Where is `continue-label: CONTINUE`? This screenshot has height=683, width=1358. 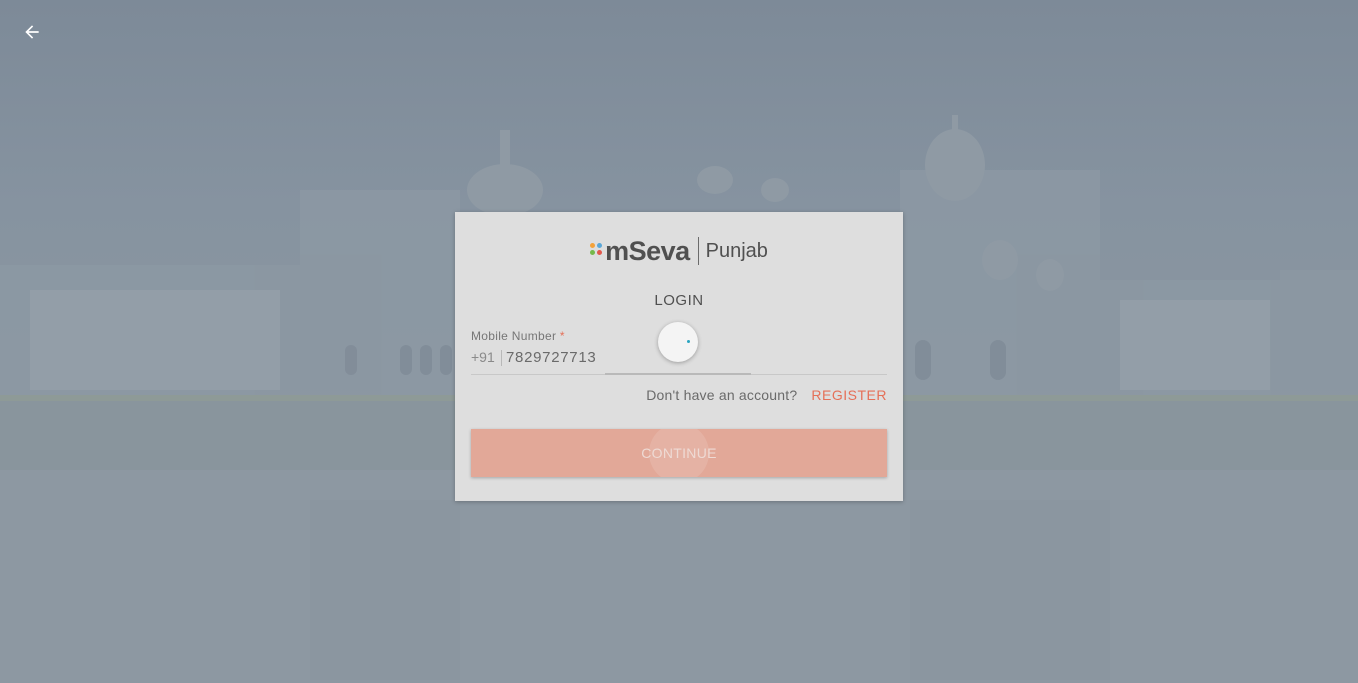 continue-label: CONTINUE is located at coordinates (679, 453).